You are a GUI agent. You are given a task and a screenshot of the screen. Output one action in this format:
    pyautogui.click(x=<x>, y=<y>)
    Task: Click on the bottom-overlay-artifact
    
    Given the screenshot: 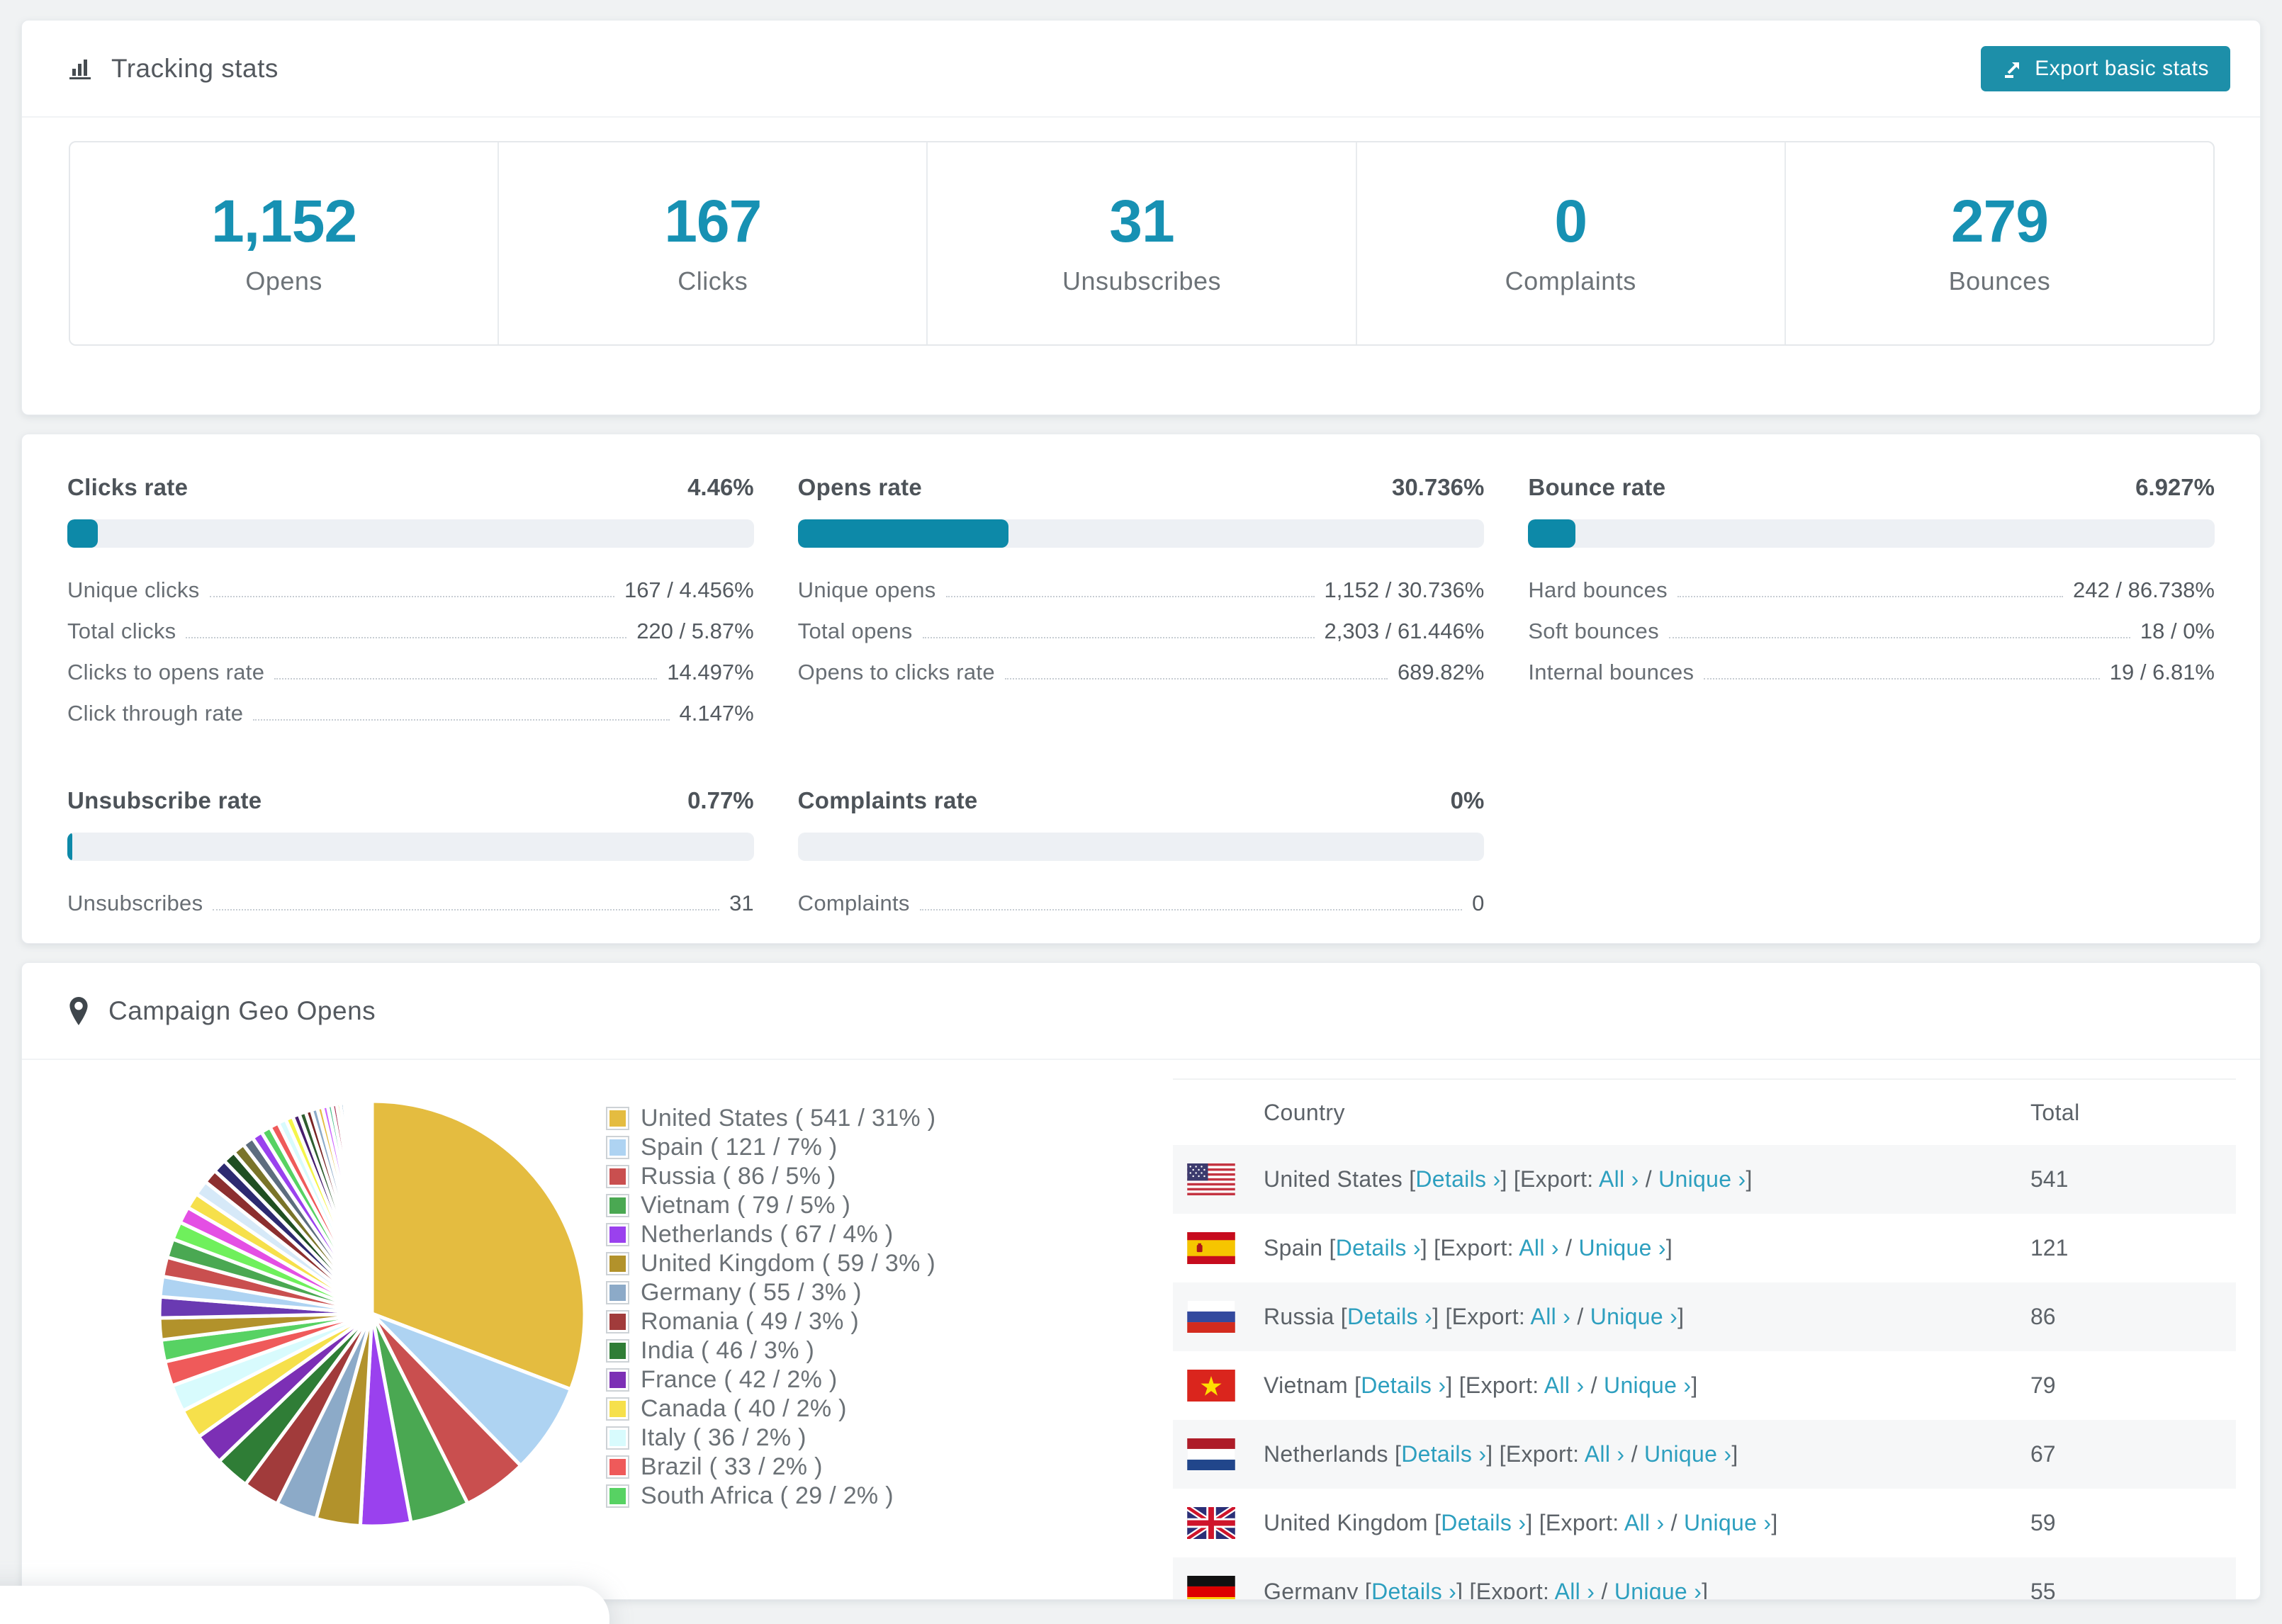 What is the action you would take?
    pyautogui.click(x=305, y=1605)
    